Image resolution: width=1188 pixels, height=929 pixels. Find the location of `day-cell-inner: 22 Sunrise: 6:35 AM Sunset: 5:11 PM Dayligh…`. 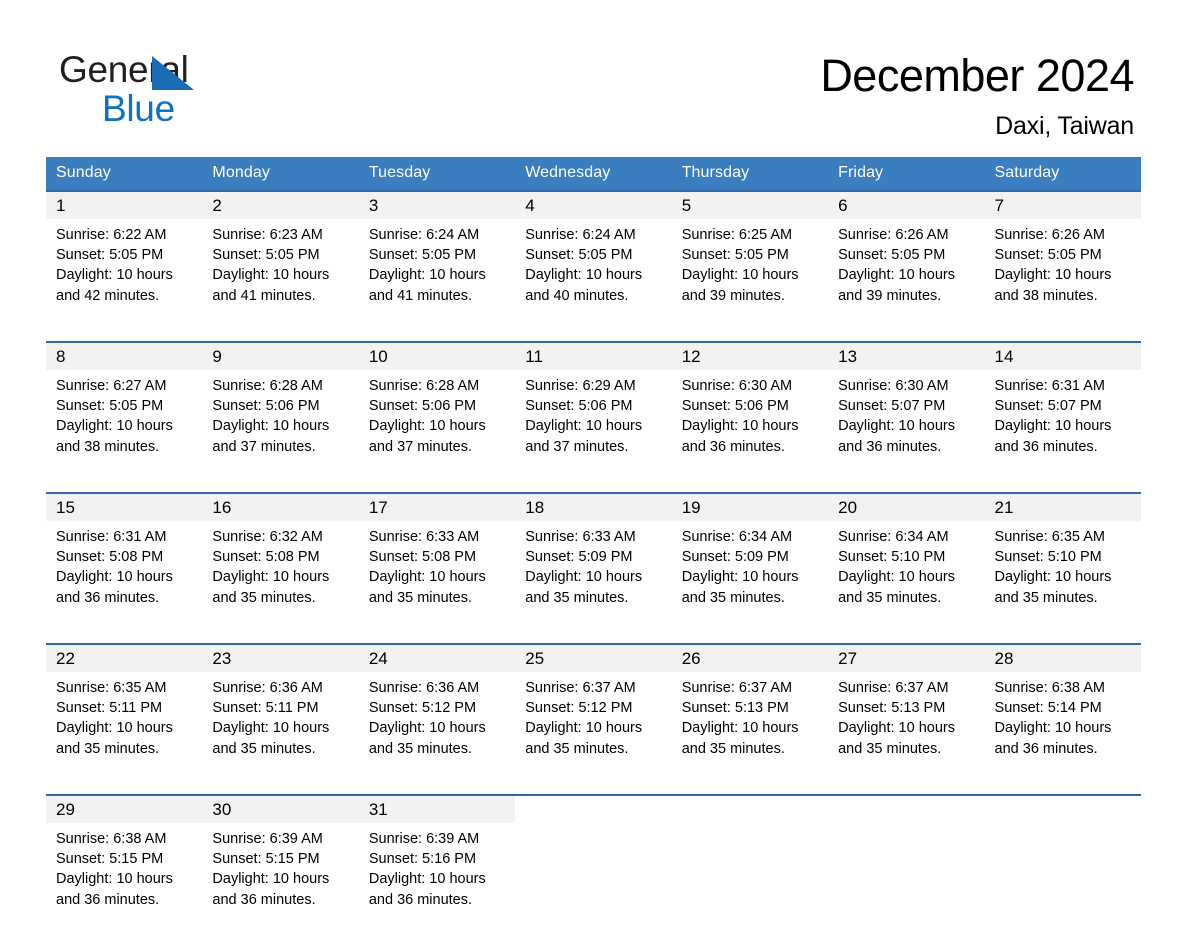

day-cell-inner: 22 Sunrise: 6:35 AM Sunset: 5:11 PM Dayligh… is located at coordinates (124, 711).